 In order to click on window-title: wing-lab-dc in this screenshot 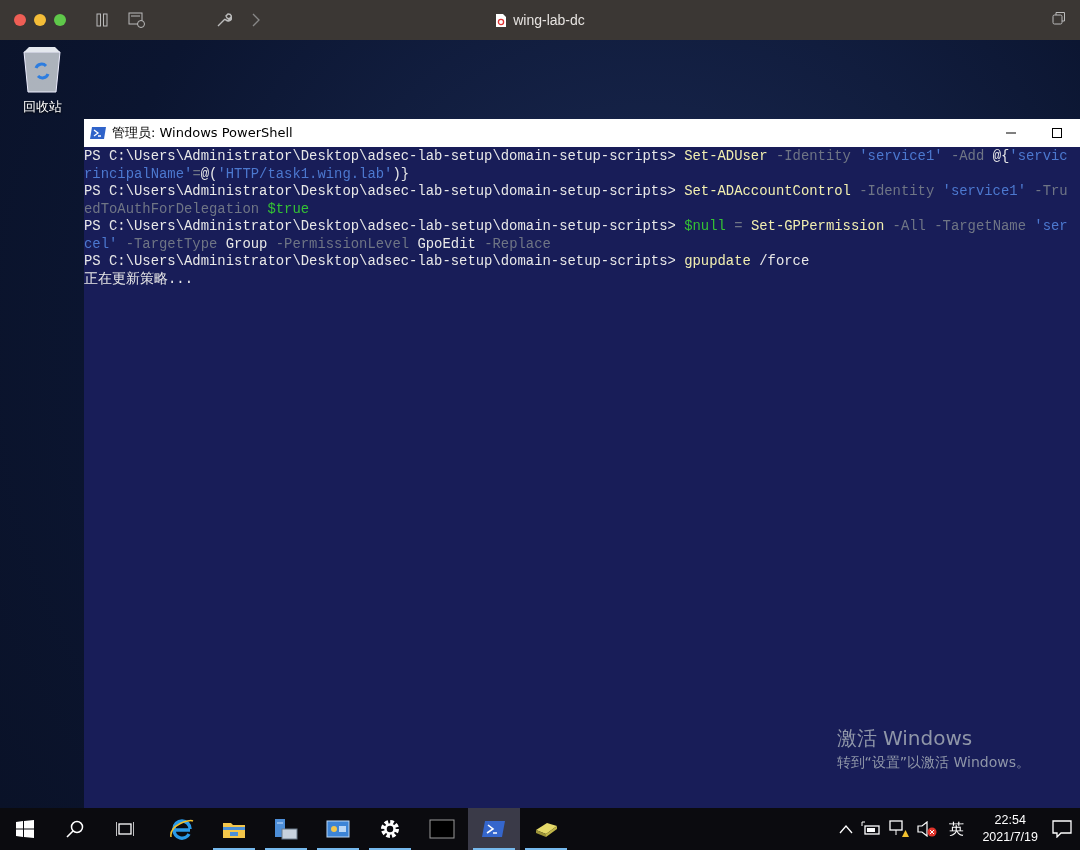, I will do `click(549, 20)`.